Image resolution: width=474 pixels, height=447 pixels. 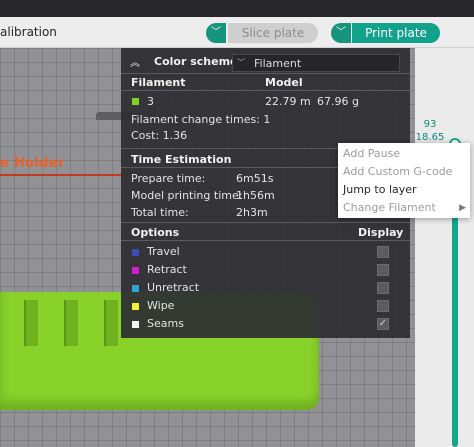 I want to click on filament-color-swatch, so click(x=135, y=101).